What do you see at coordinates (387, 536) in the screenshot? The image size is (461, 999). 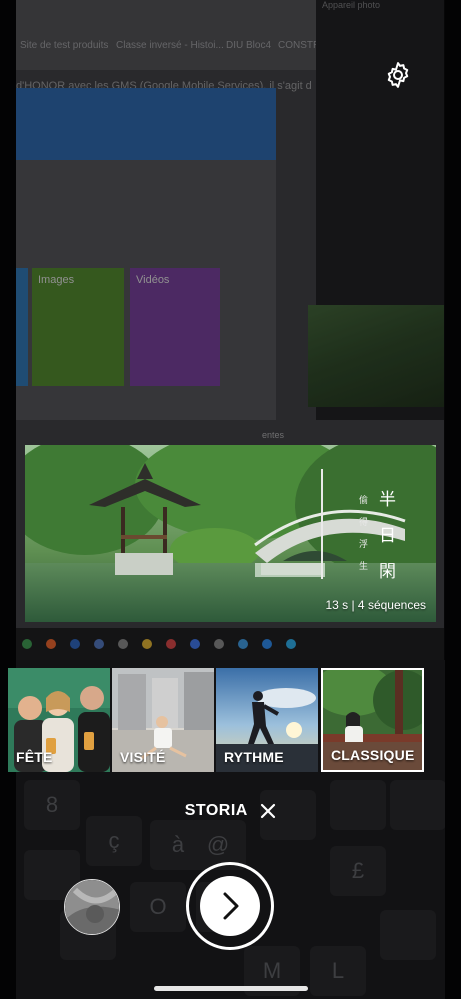 I see `title-glyph: 日` at bounding box center [387, 536].